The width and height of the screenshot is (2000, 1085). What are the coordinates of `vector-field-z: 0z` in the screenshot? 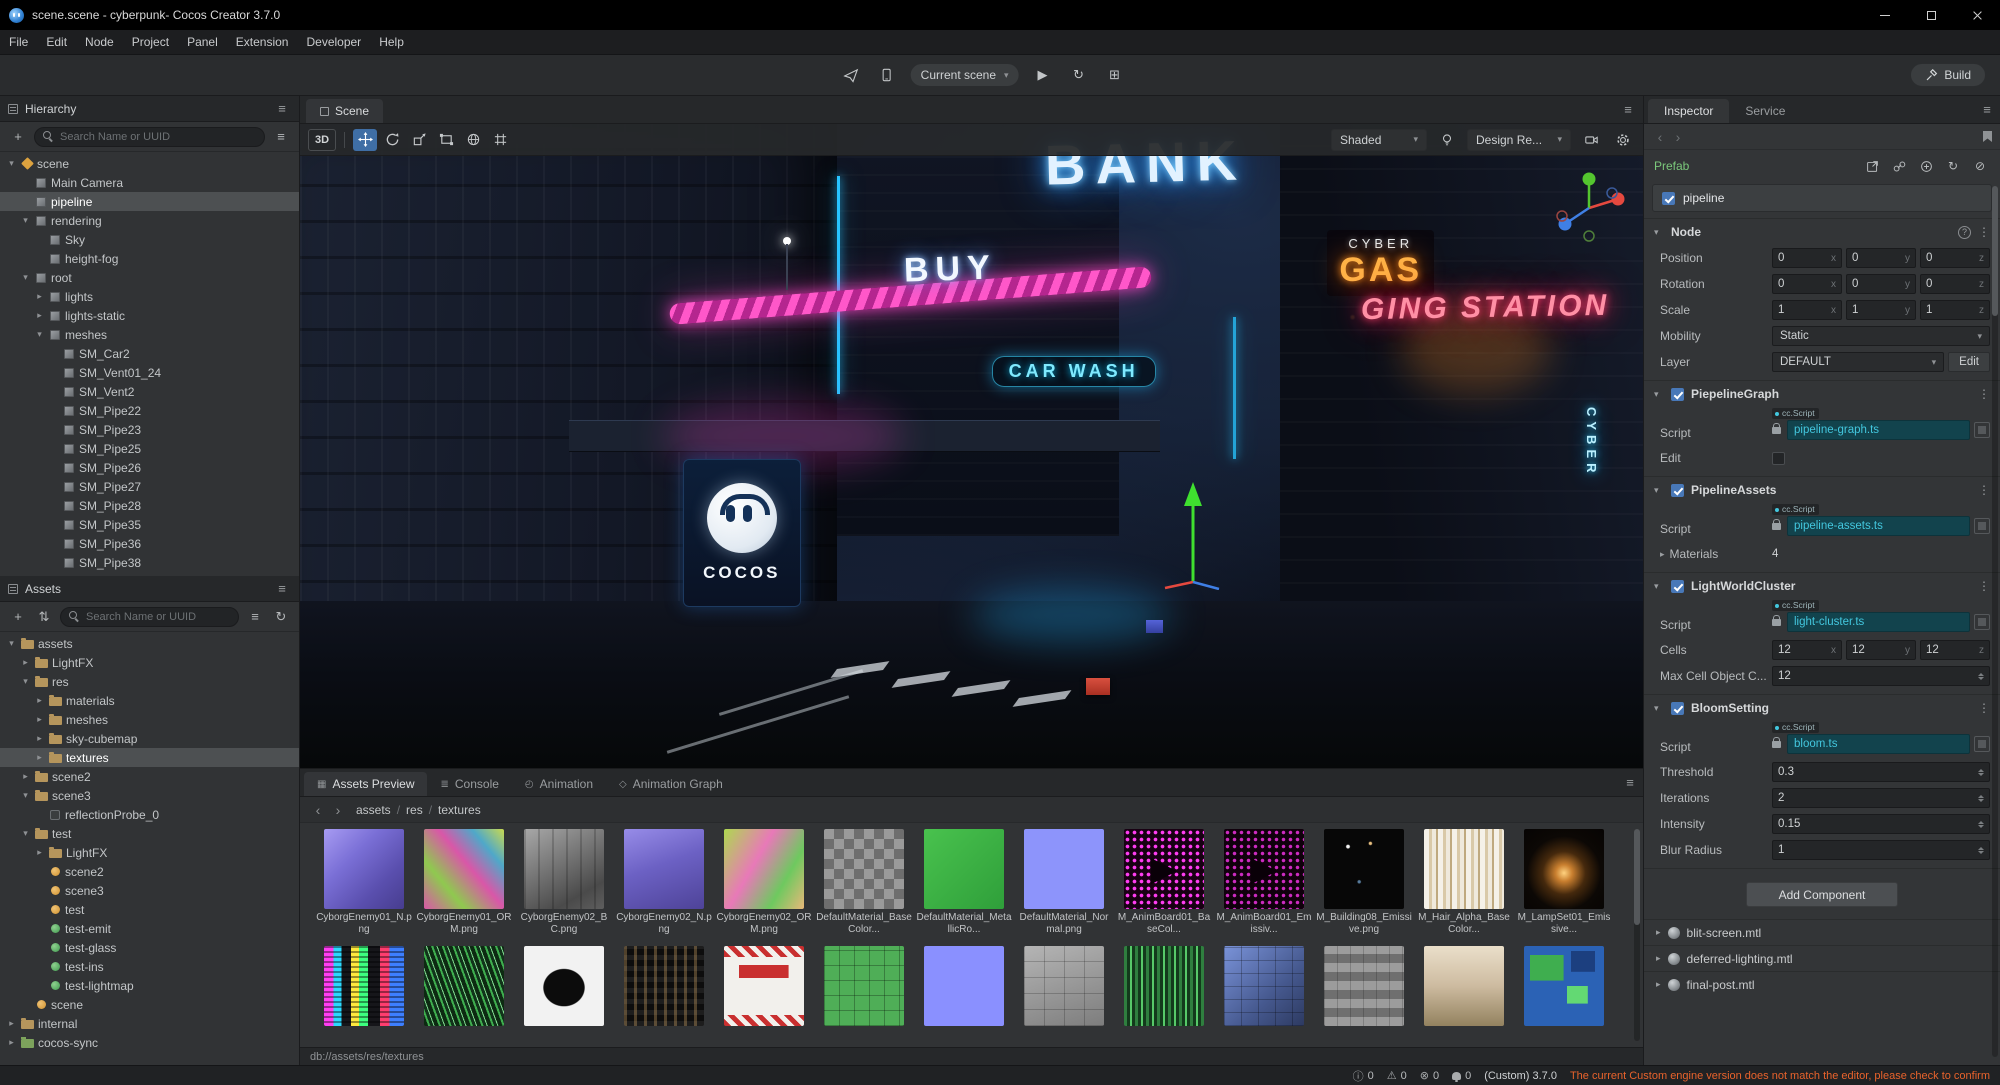 It's located at (1955, 258).